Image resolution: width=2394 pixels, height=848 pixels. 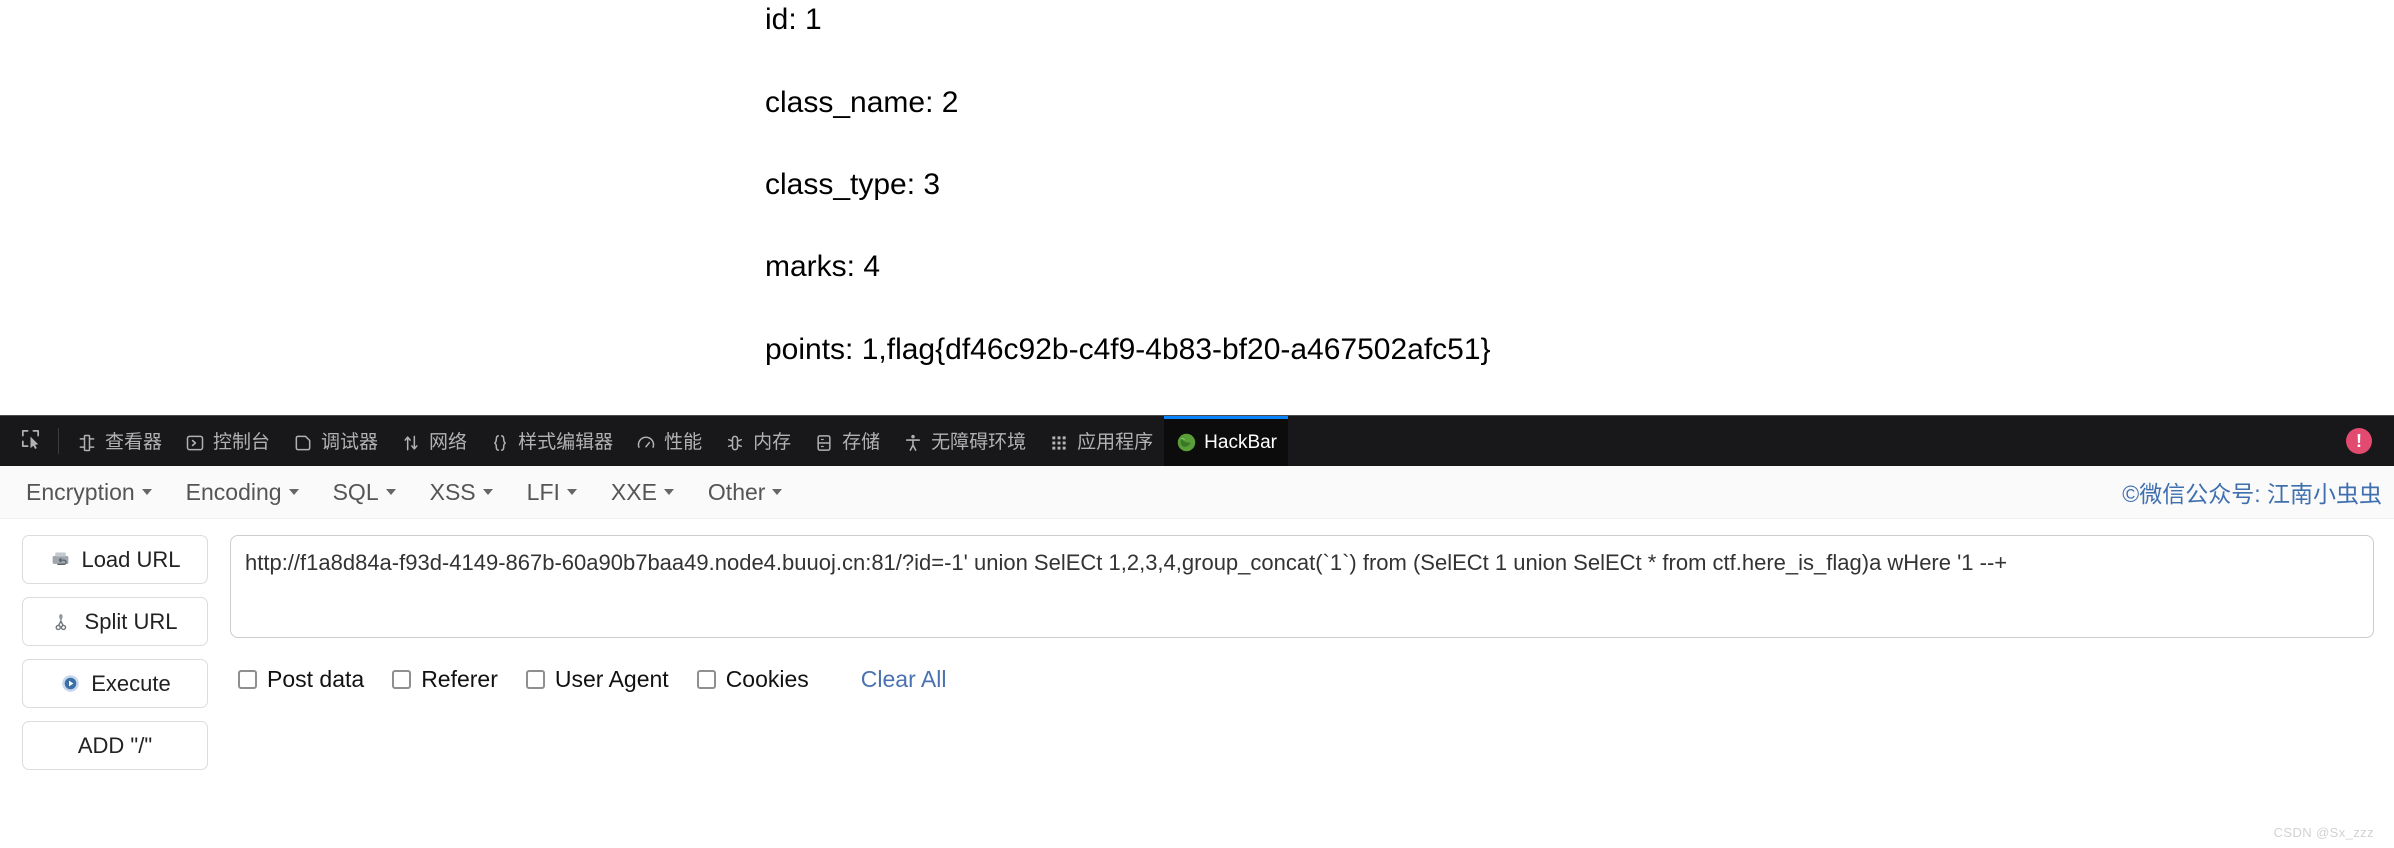 What do you see at coordinates (58, 441) in the screenshot?
I see `toolbar-divider` at bounding box center [58, 441].